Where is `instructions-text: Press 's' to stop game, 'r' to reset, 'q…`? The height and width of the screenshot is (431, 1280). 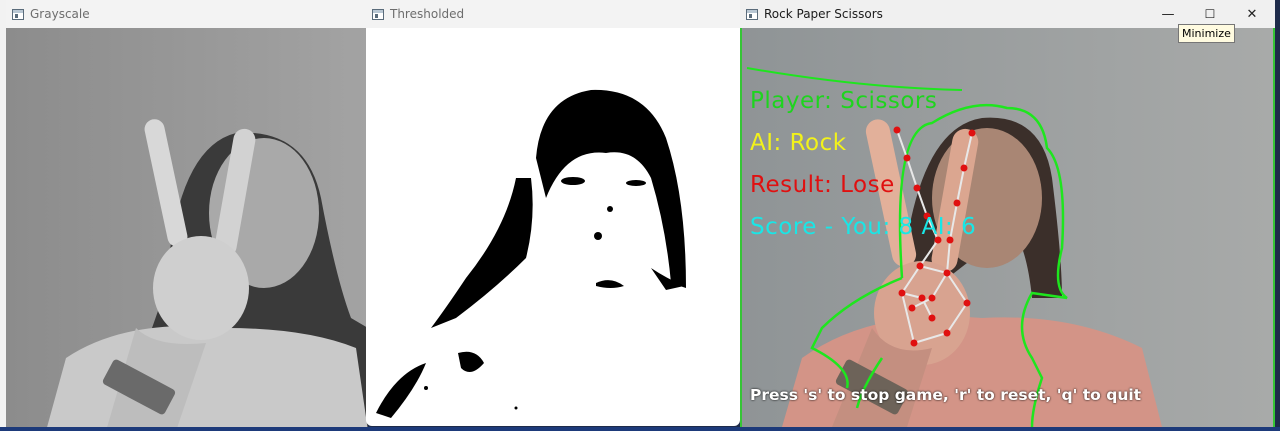 instructions-text: Press 's' to stop game, 'r' to reset, 'q… is located at coordinates (946, 395).